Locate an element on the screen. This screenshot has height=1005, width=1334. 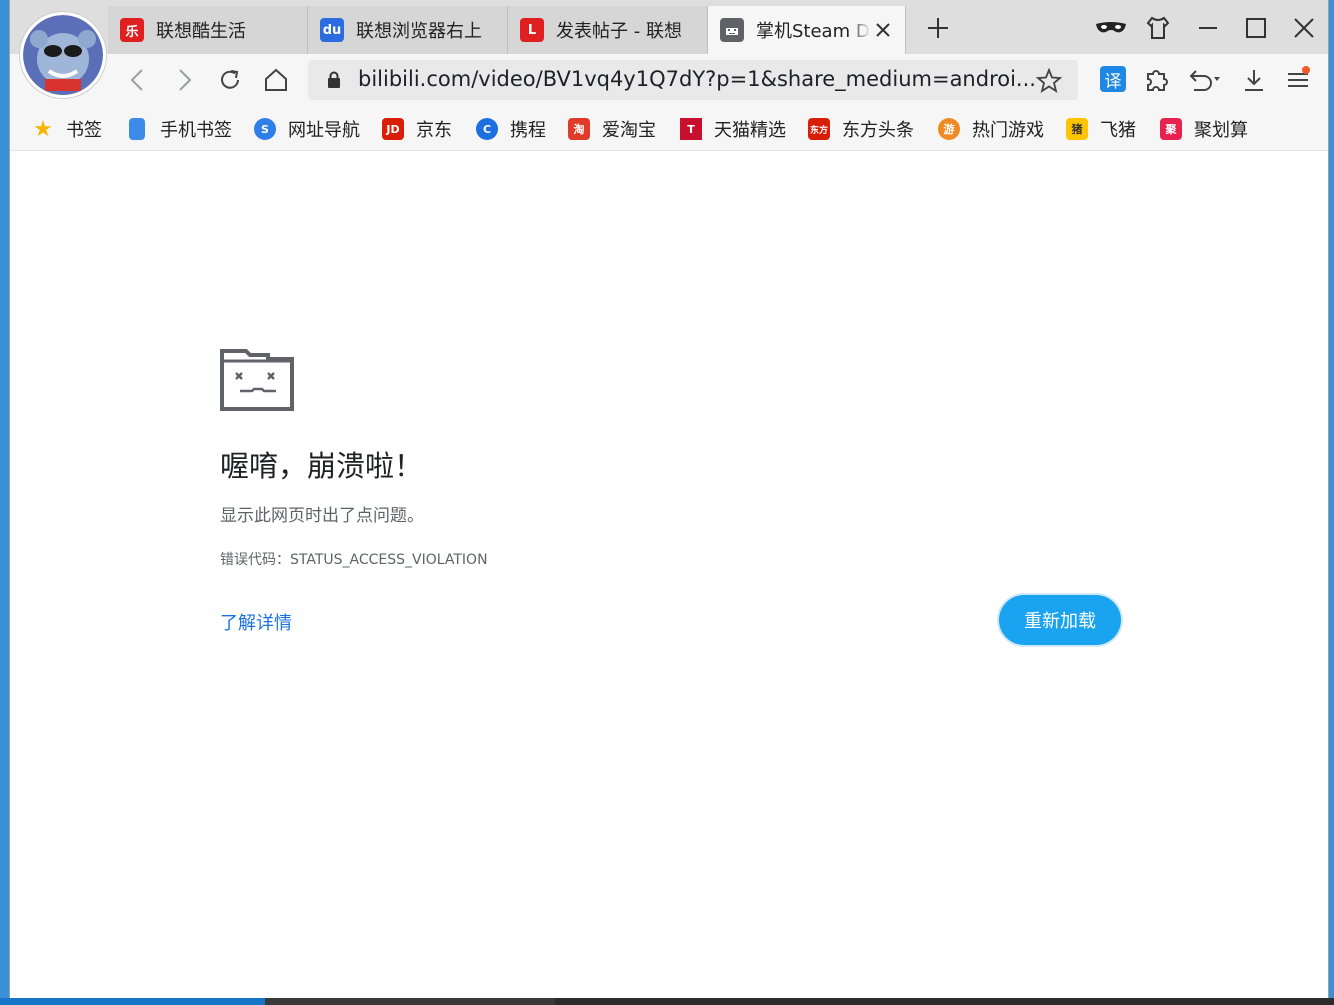
phone-icon is located at coordinates (137, 129).